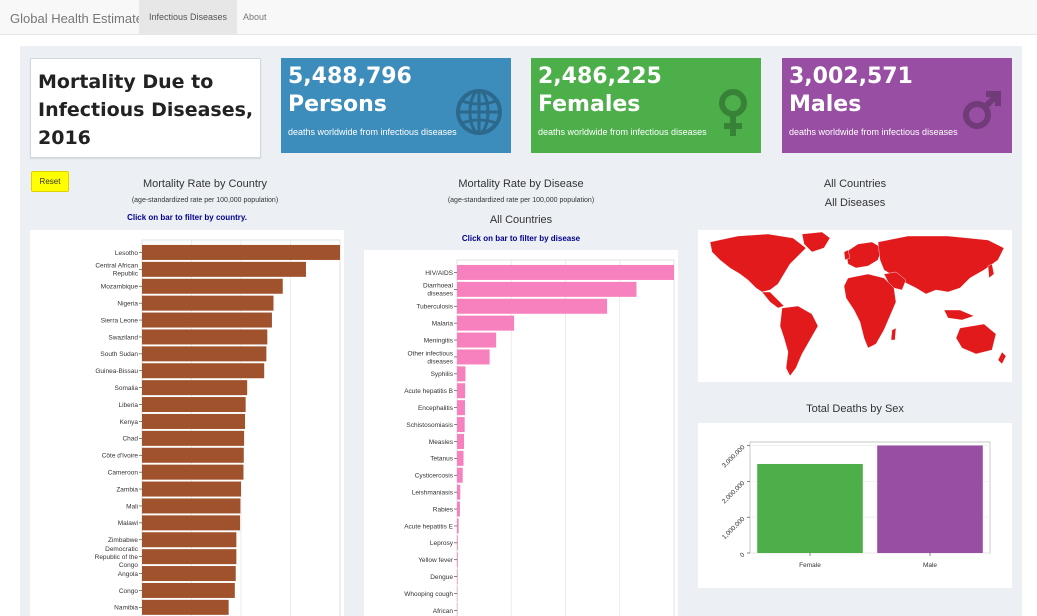 This screenshot has height=616, width=1037. Describe the element at coordinates (127, 388) in the screenshot. I see `y-tick-label: Somalia` at that location.